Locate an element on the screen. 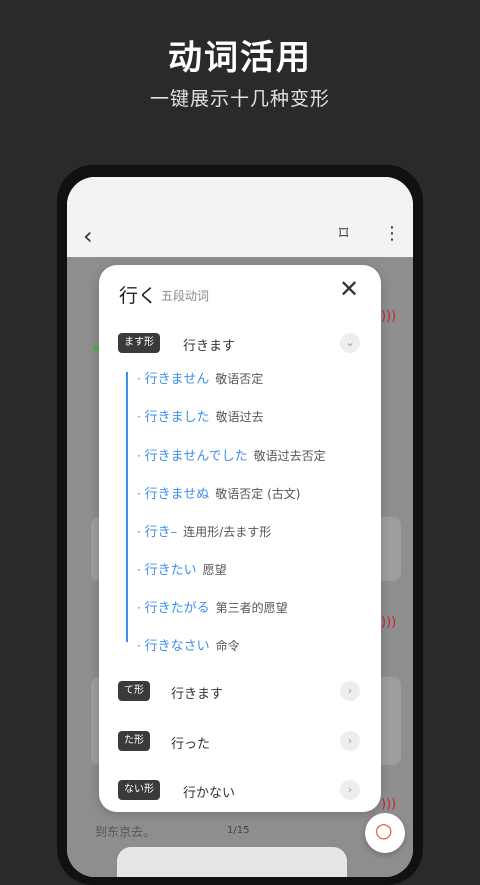 The width and height of the screenshot is (480, 885). te-form-badge: て形 is located at coordinates (134, 691).